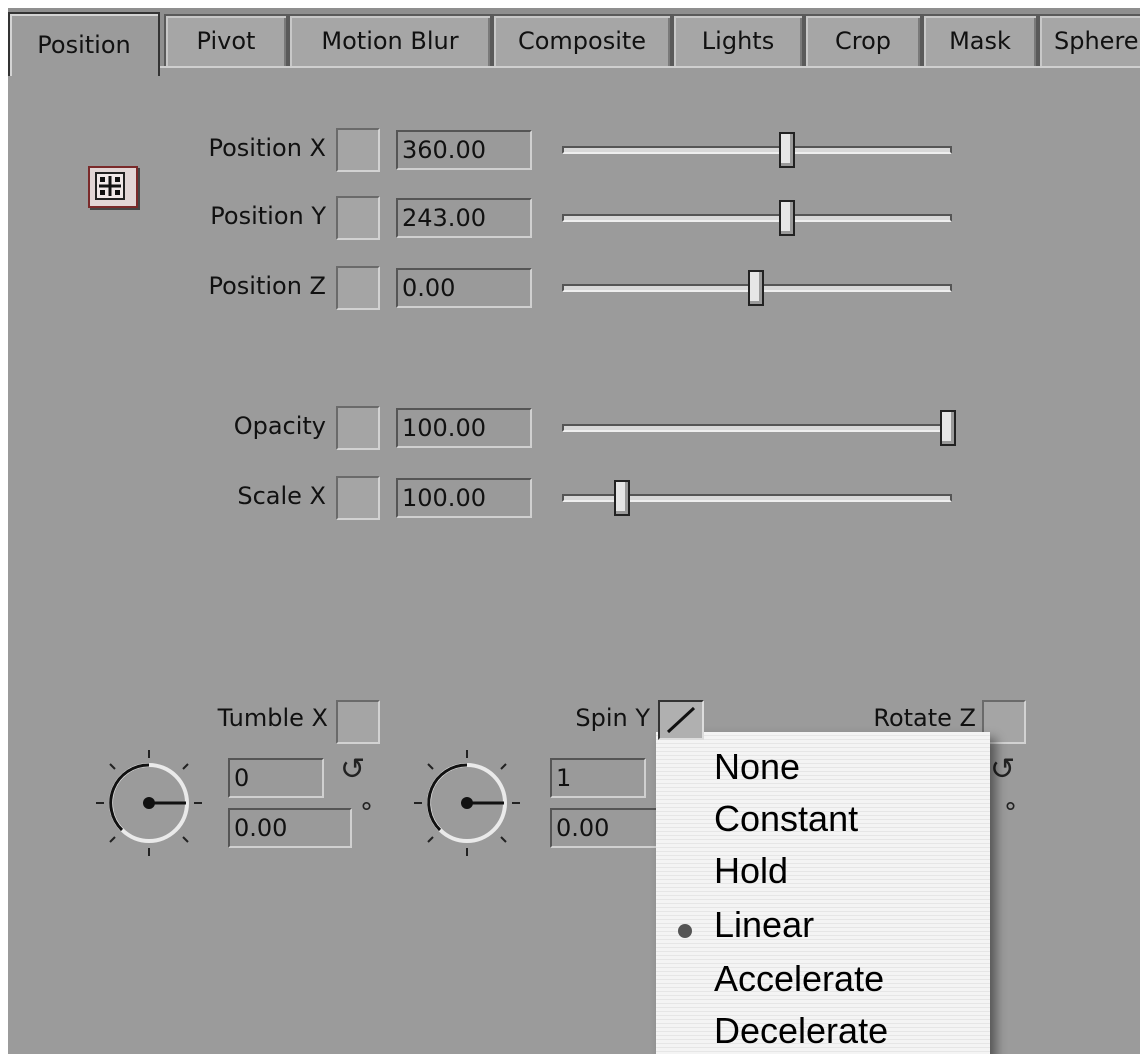 The height and width of the screenshot is (1054, 1140). What do you see at coordinates (863, 40) in the screenshot?
I see `tab-crop: Crop` at bounding box center [863, 40].